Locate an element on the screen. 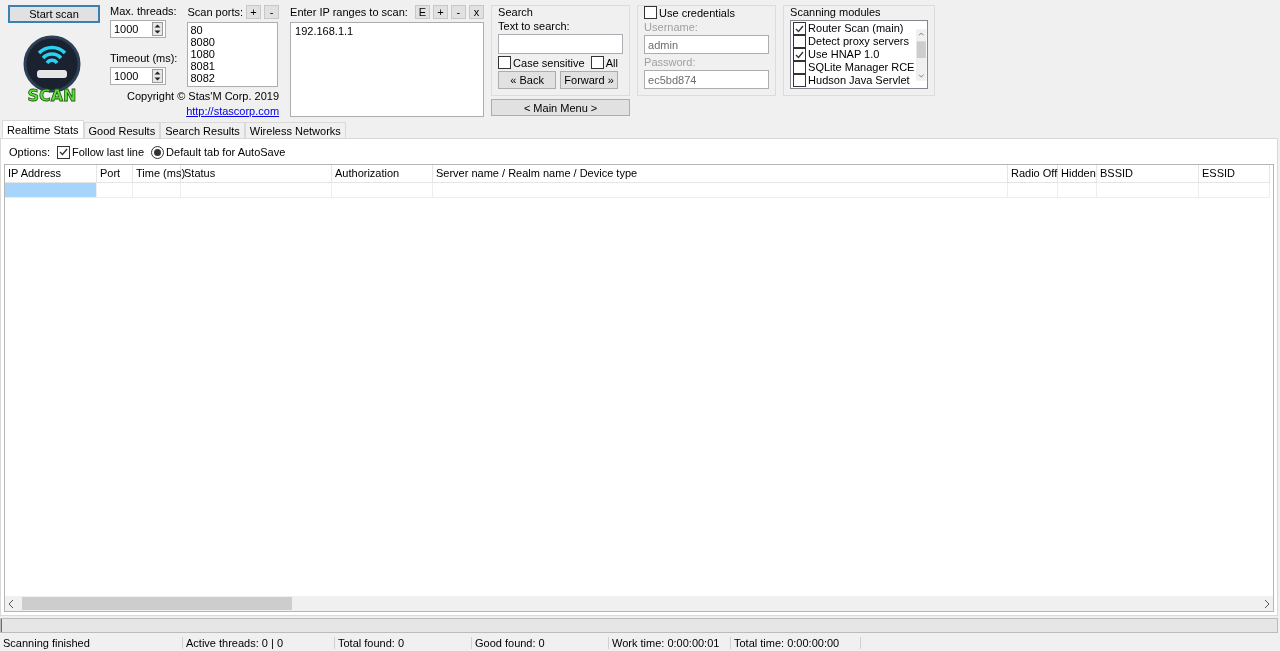  text-to-search-label: Text to search: is located at coordinates (534, 26).